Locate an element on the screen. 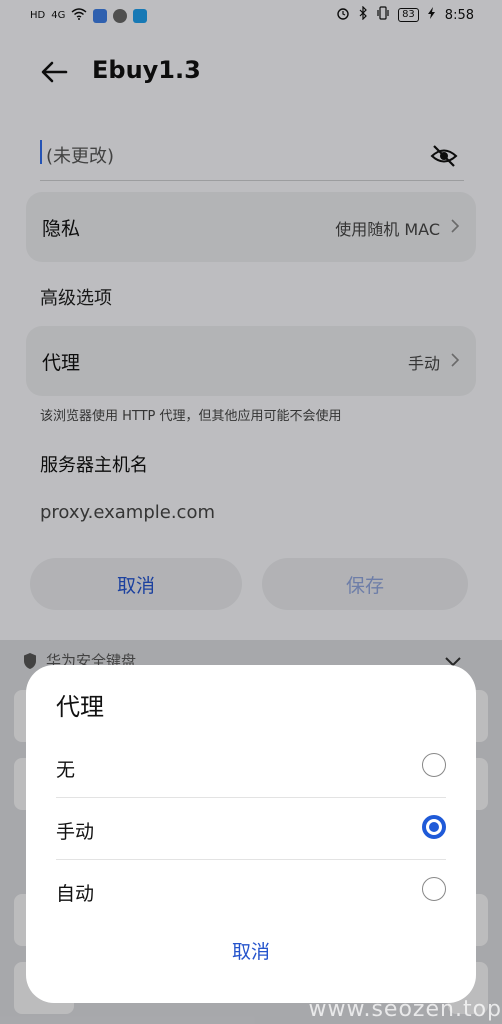  proxy-option-auto: 自动 is located at coordinates (251, 891).